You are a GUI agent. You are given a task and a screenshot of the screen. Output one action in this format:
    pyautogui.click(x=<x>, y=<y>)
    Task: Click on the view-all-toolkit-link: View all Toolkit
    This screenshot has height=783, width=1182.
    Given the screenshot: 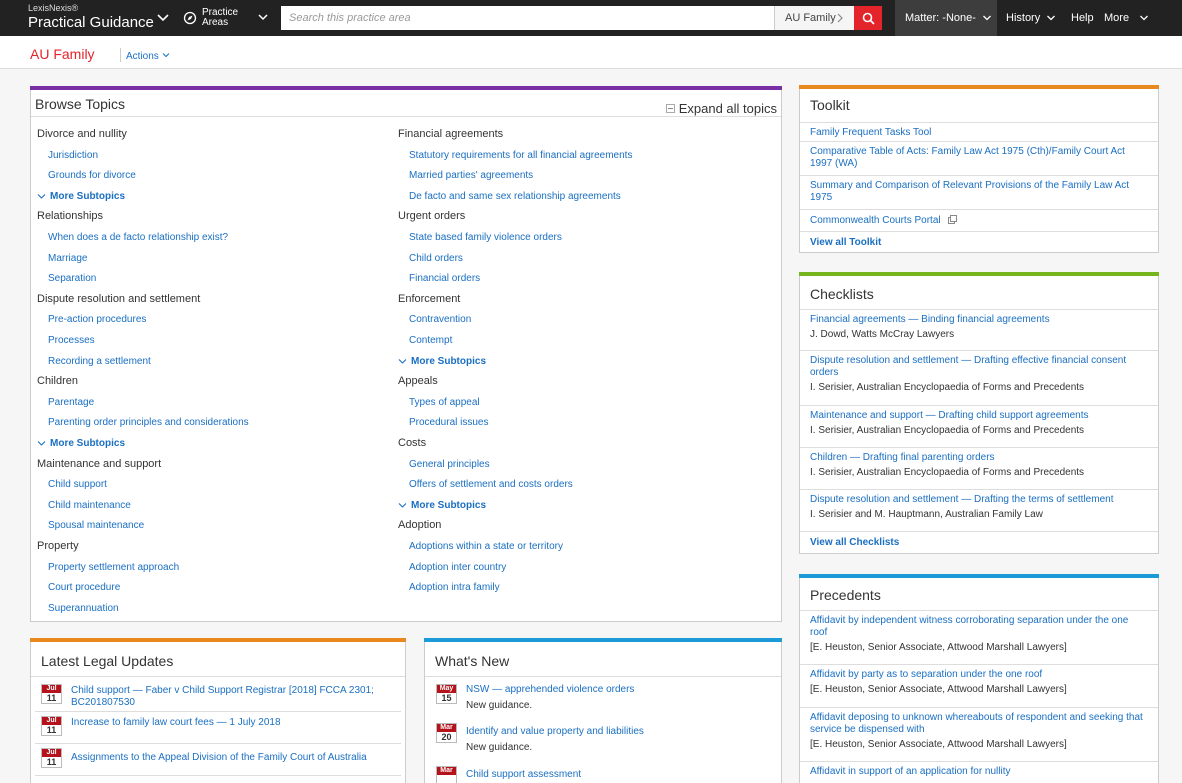 What is the action you would take?
    pyautogui.click(x=845, y=242)
    